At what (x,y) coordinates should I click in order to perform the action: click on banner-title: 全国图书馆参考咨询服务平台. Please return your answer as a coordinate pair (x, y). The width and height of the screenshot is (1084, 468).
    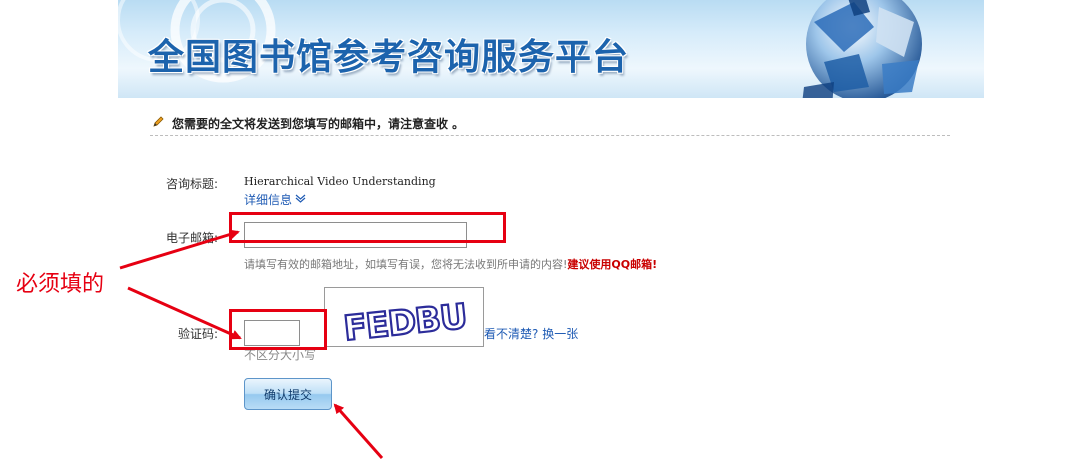
    Looking at the image, I should click on (389, 57).